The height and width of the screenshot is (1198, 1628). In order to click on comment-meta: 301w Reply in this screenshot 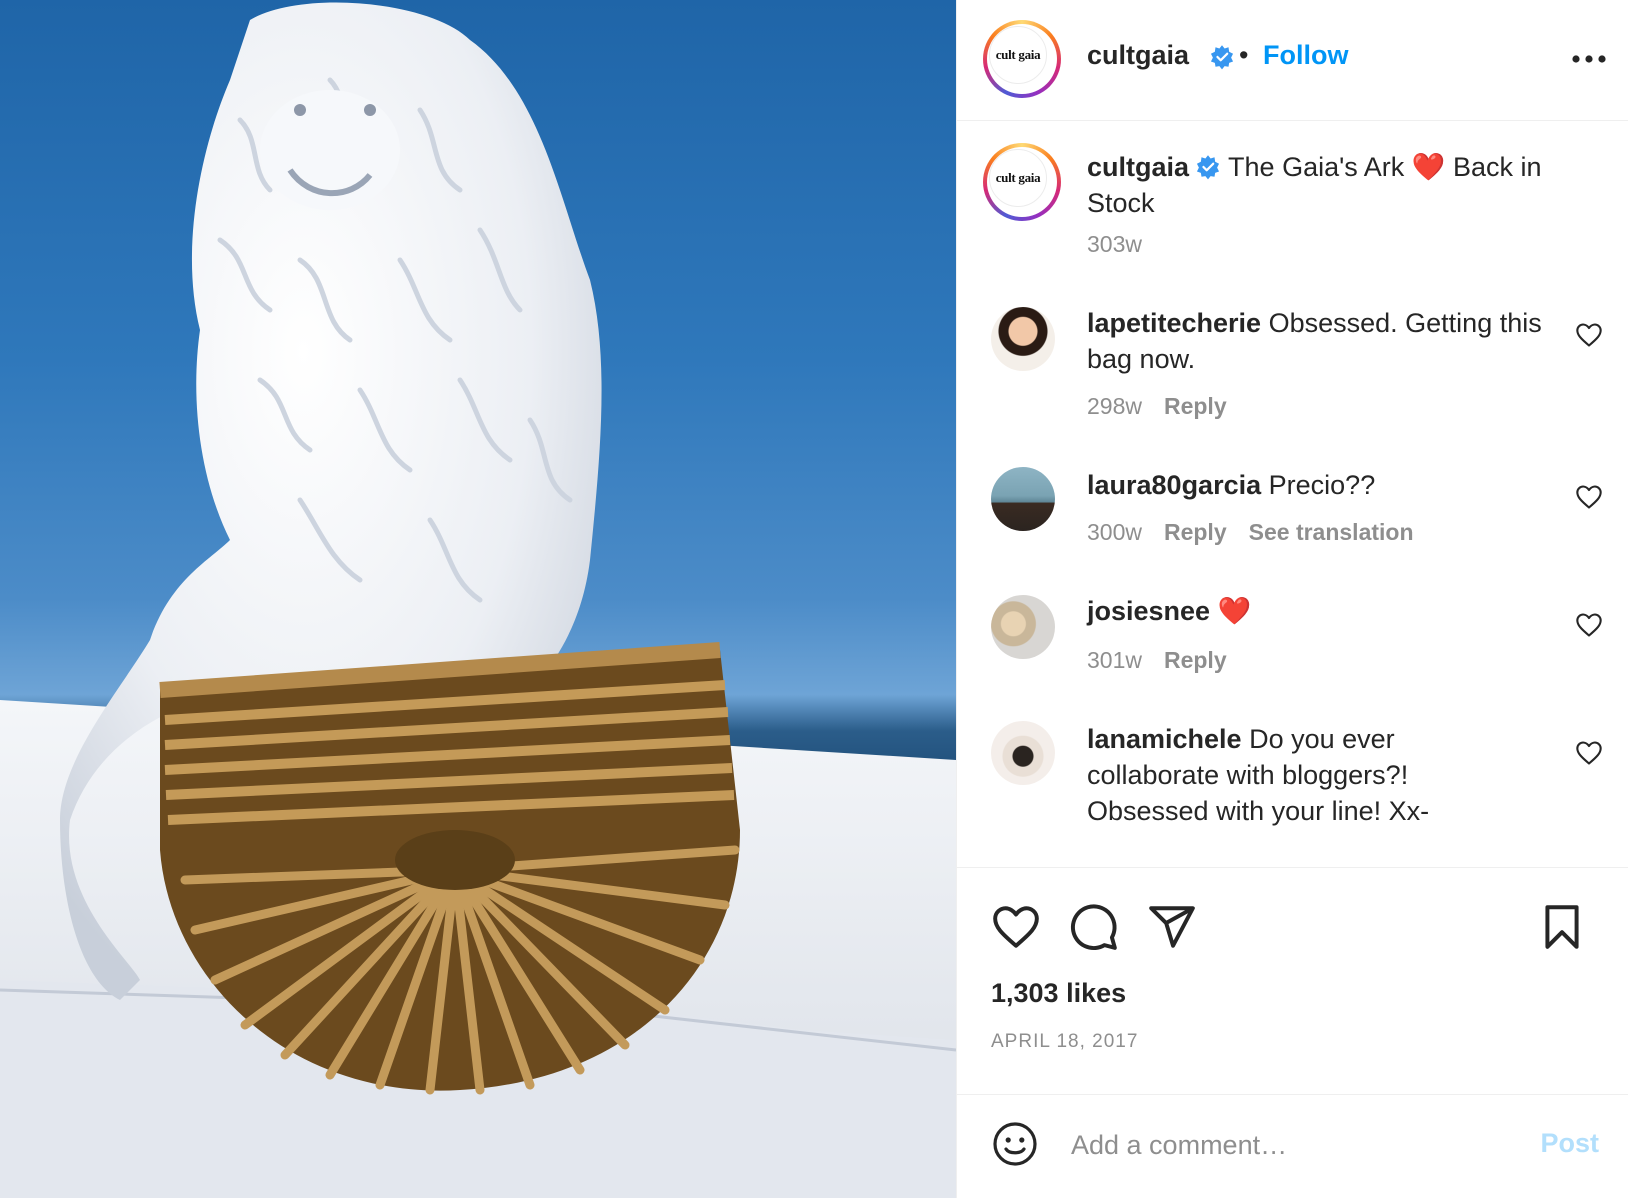, I will do `click(1157, 660)`.